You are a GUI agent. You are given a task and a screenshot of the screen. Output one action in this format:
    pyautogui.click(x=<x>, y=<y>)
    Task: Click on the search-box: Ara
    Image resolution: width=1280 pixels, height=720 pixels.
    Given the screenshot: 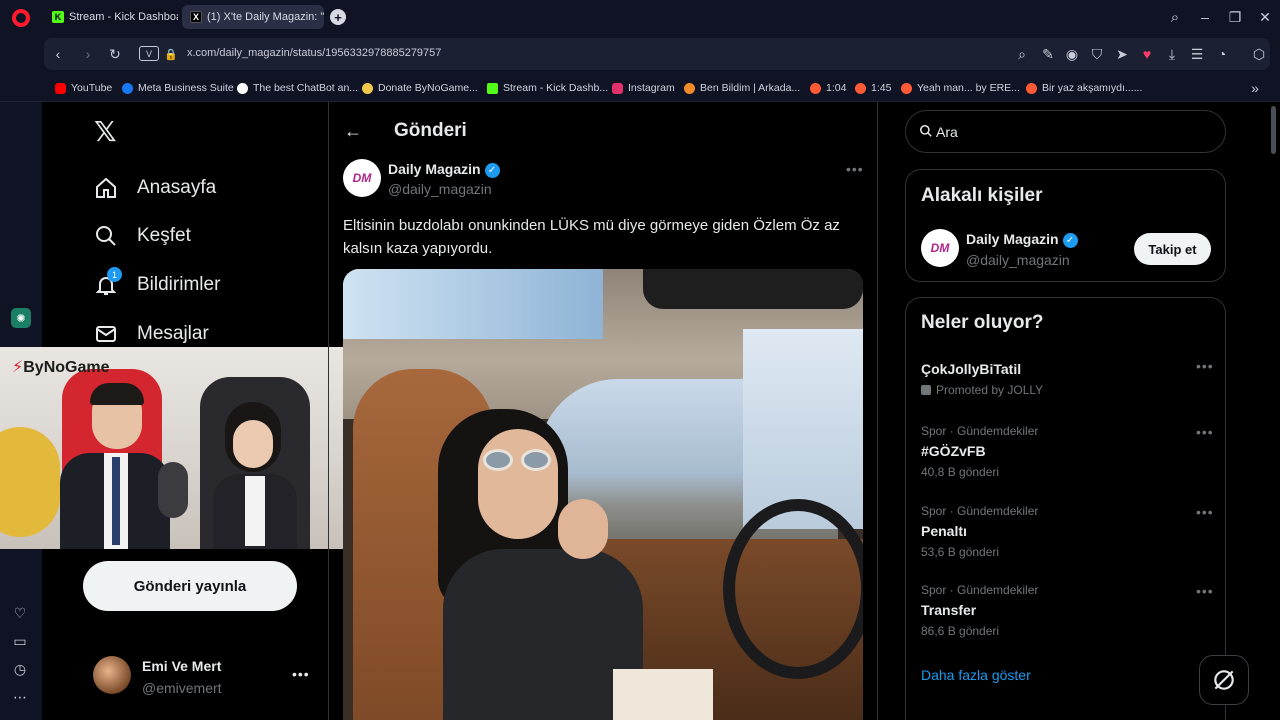 What is the action you would take?
    pyautogui.click(x=1065, y=131)
    